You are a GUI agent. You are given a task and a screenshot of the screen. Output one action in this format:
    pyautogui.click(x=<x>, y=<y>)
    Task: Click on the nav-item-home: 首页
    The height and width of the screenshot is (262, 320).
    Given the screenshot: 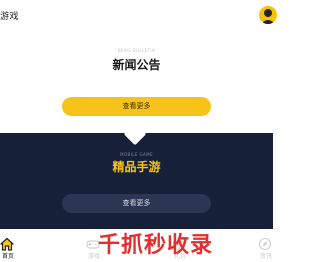 What is the action you would take?
    pyautogui.click(x=14, y=245)
    